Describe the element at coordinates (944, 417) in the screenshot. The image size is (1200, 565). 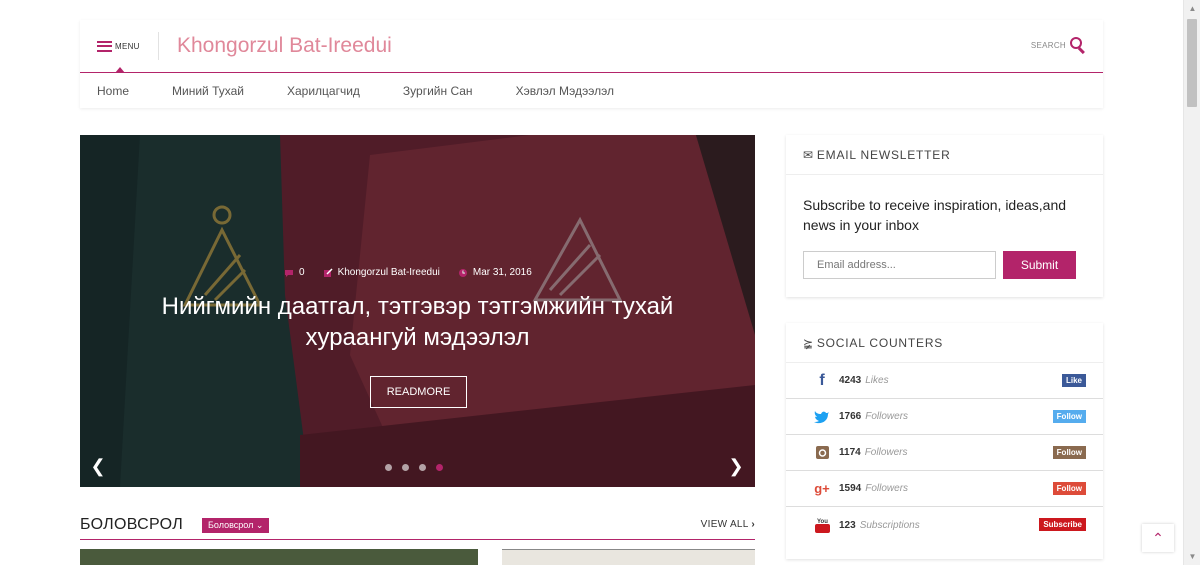
I see `social-row-twitter: 1766 Followers Follow` at that location.